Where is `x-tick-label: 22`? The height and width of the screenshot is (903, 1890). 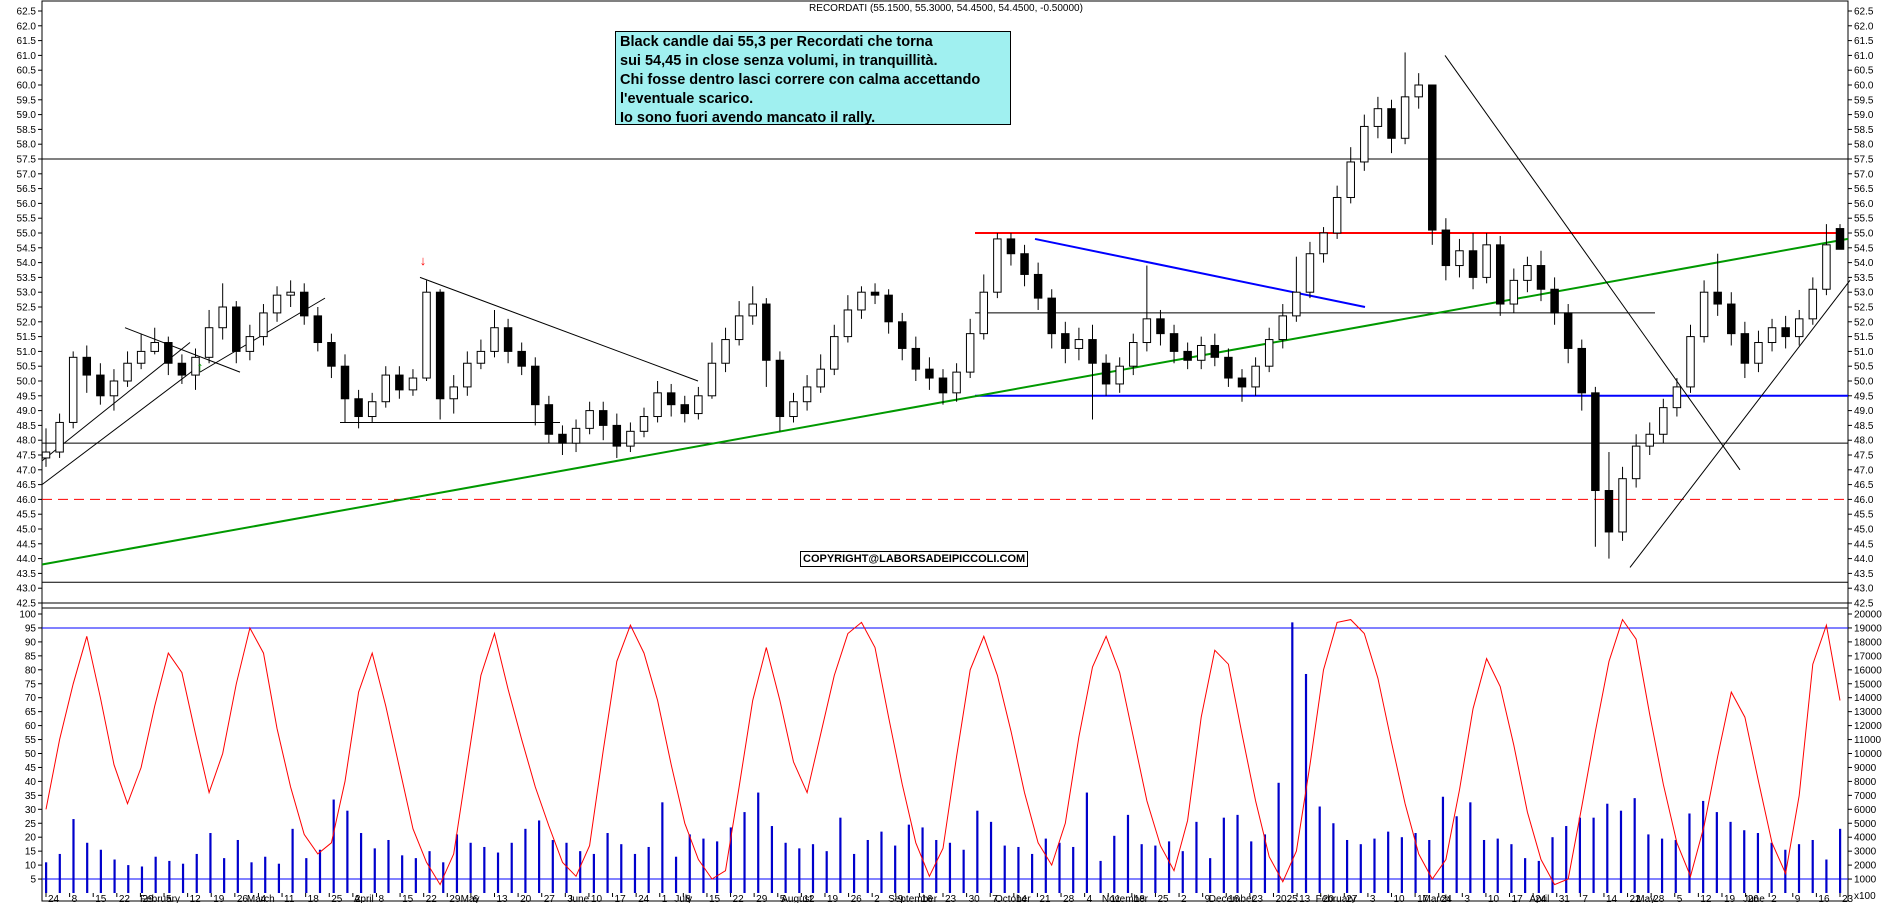
x-tick-label: 22 is located at coordinates (432, 898).